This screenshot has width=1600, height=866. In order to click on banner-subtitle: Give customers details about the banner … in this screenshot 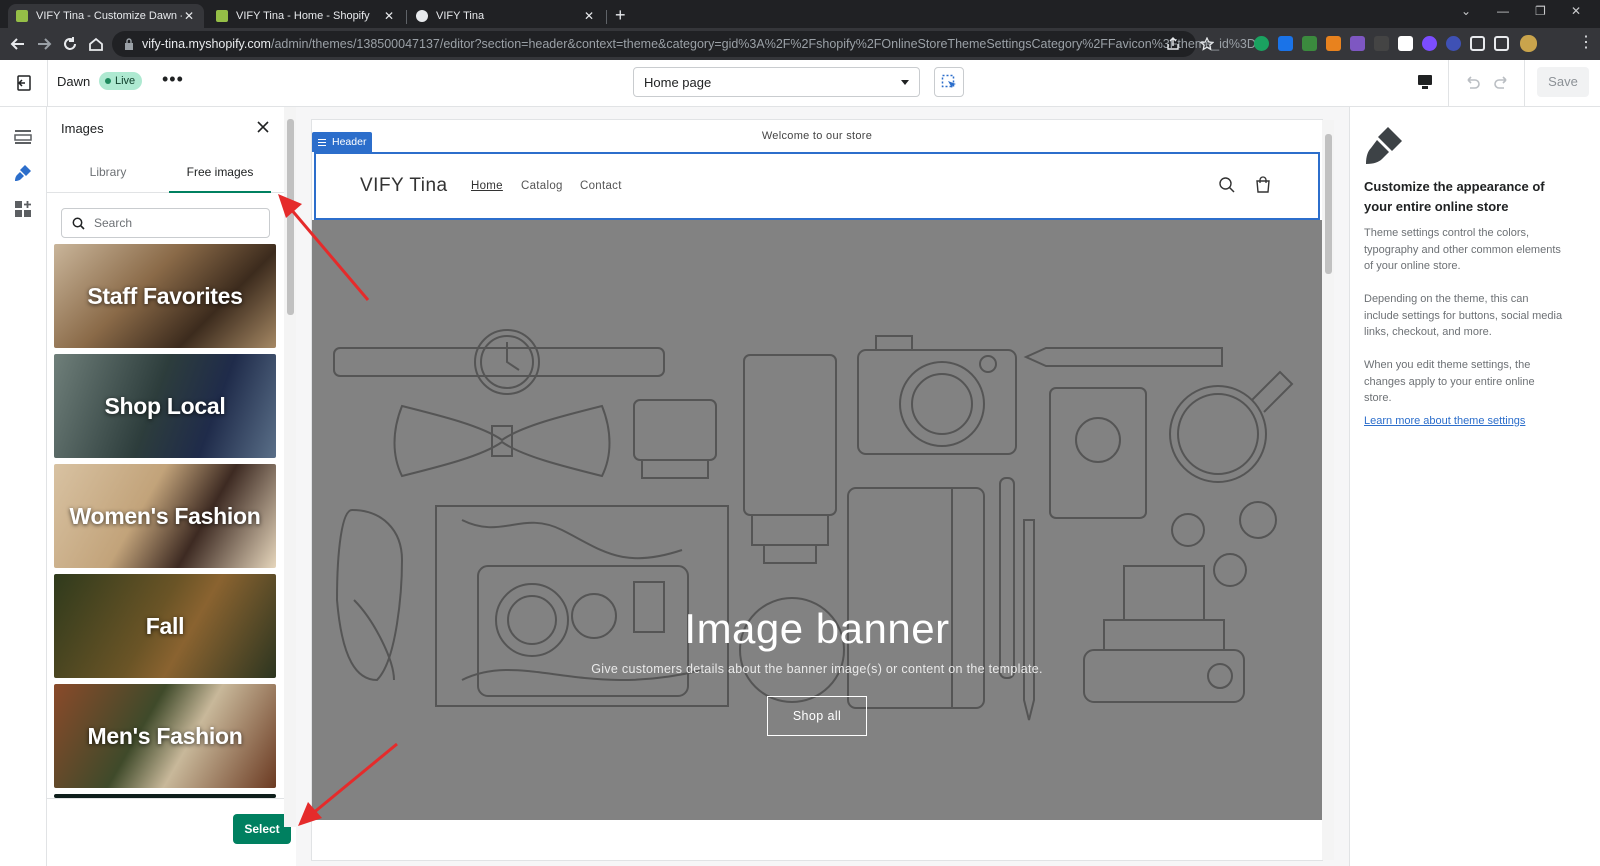, I will do `click(817, 669)`.